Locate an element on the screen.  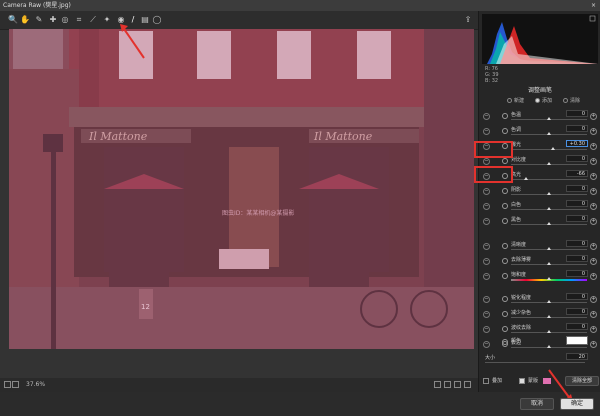
color-swatch is located at coordinates (577, 340).